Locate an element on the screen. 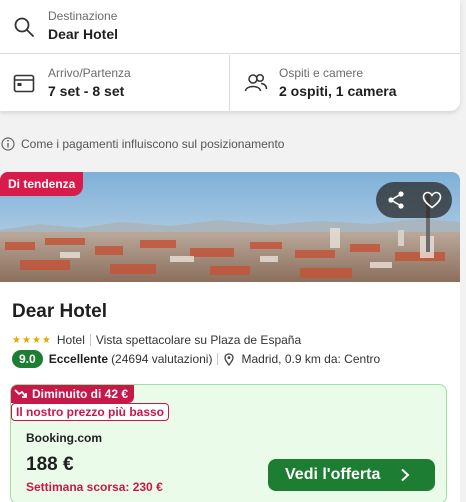 This screenshot has height=502, width=466. location-pin-icon is located at coordinates (229, 359).